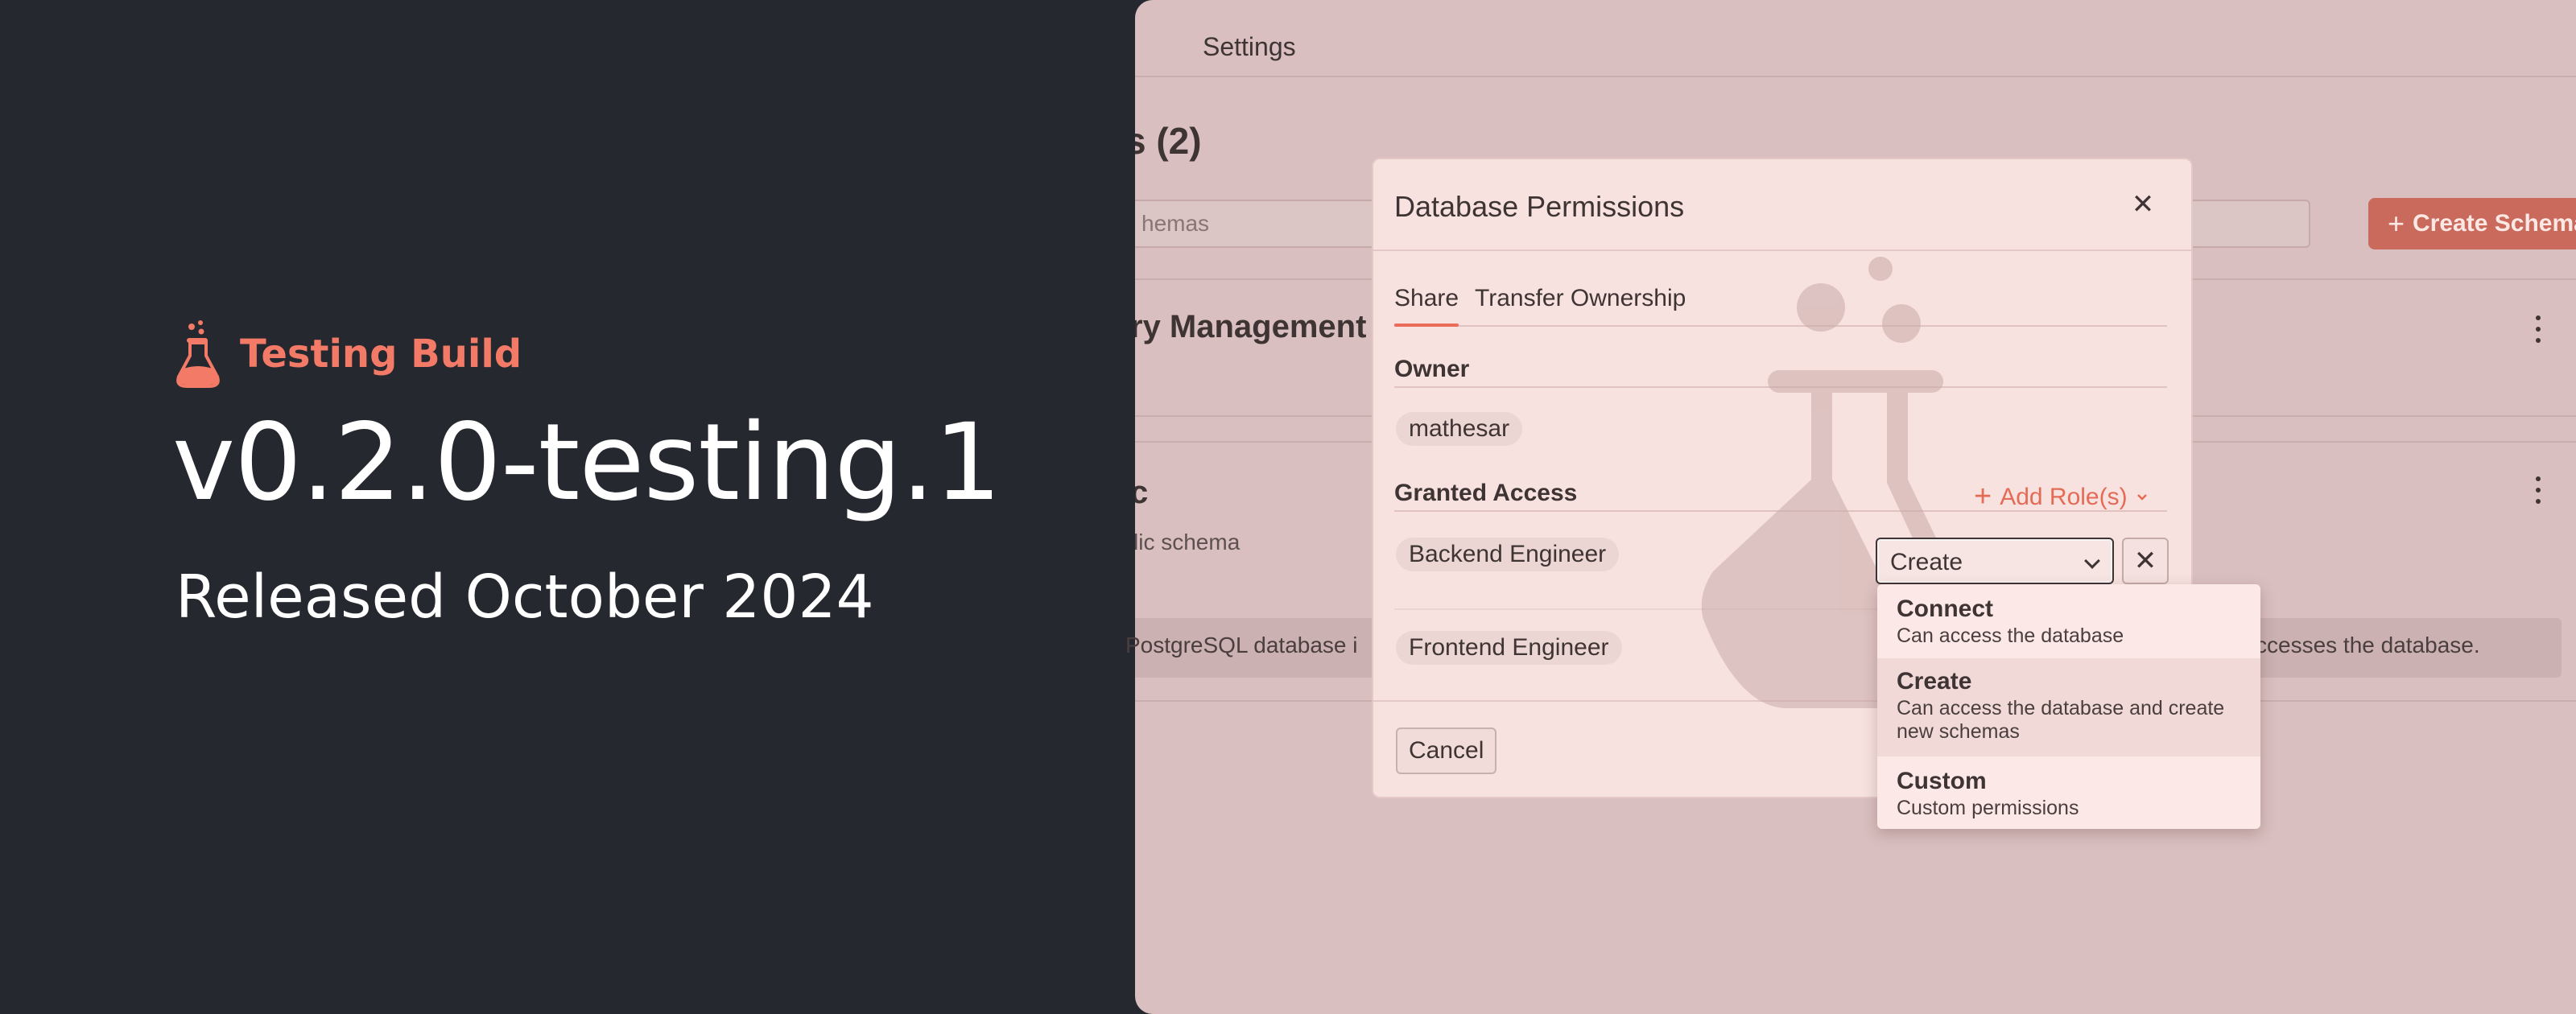 Image resolution: width=2576 pixels, height=1014 pixels. What do you see at coordinates (1249, 47) in the screenshot?
I see `tab-settings: Settings` at bounding box center [1249, 47].